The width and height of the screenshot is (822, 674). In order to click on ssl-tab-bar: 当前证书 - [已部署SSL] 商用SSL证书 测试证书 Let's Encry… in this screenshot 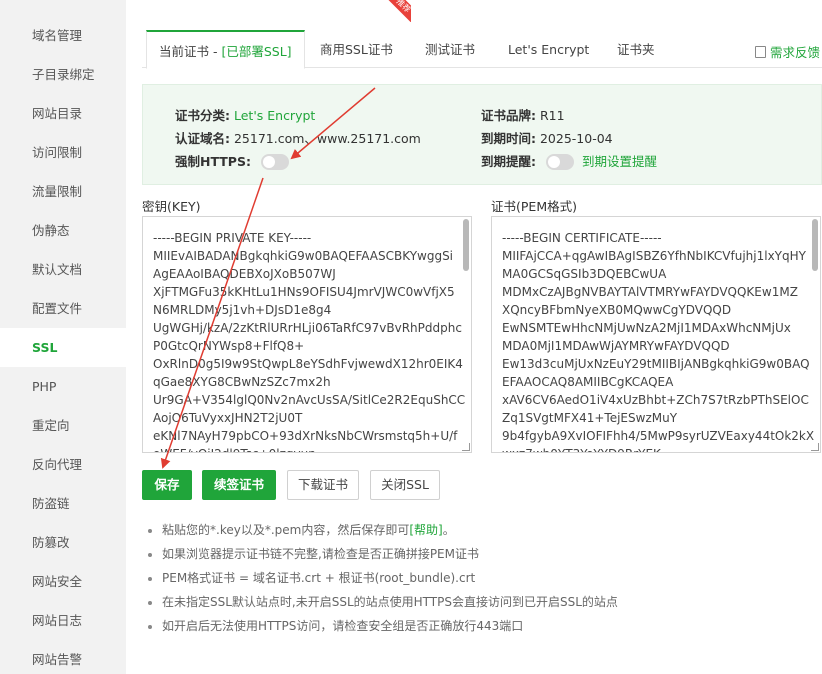, I will do `click(482, 49)`.